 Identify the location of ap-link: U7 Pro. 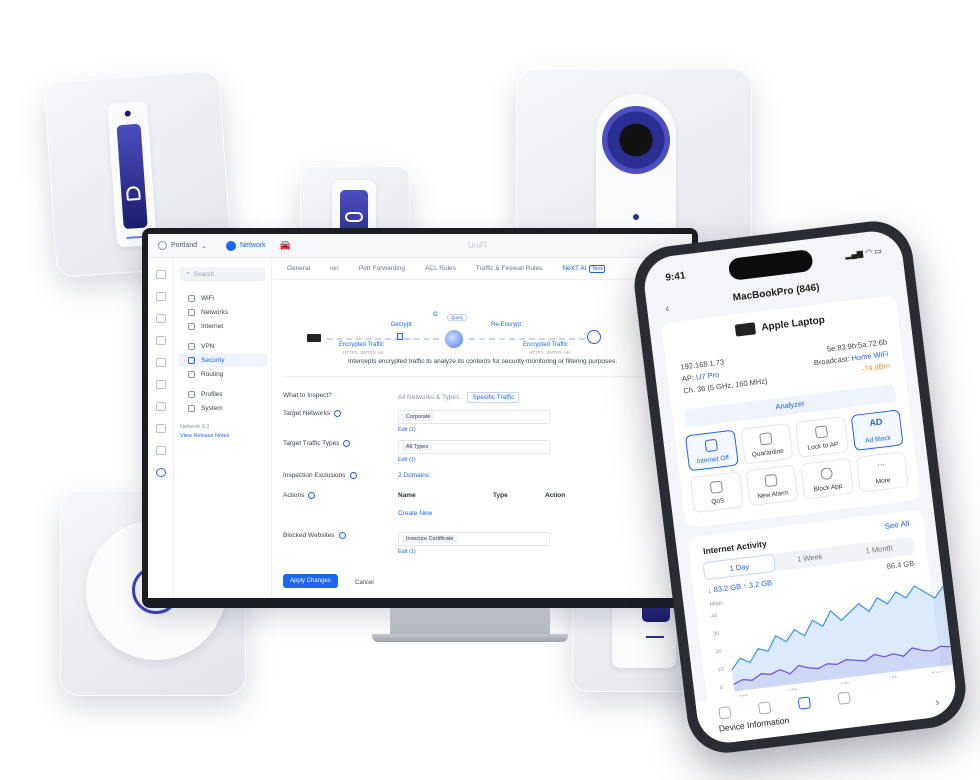
(708, 376).